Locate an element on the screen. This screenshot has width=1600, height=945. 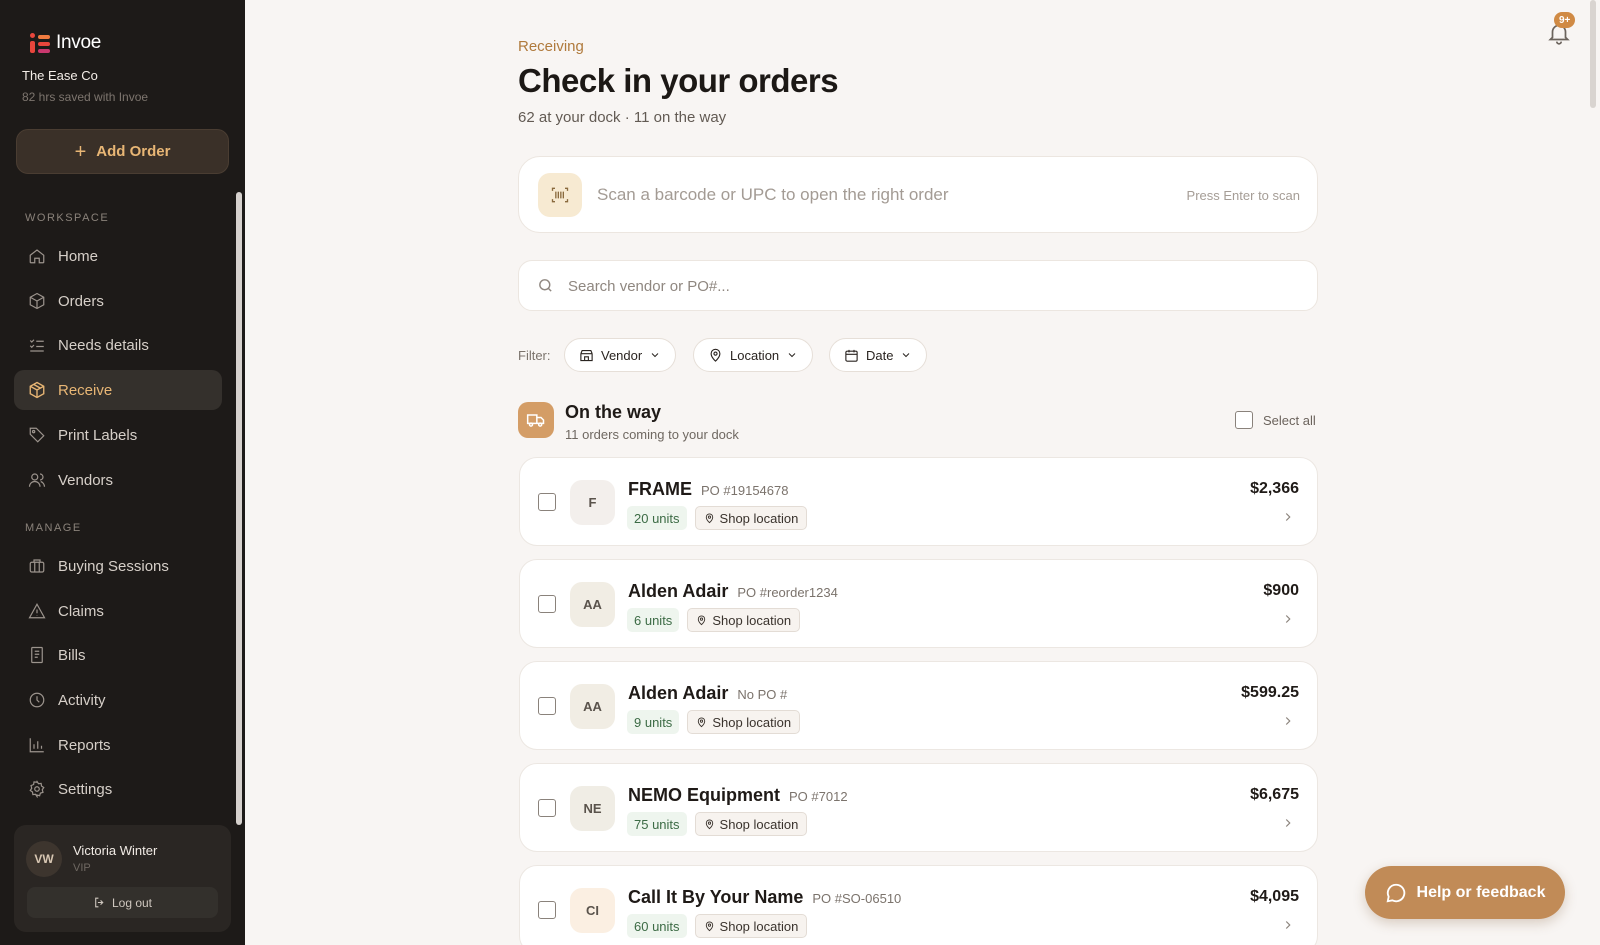
sidebar-item-label: Home is located at coordinates (78, 256).